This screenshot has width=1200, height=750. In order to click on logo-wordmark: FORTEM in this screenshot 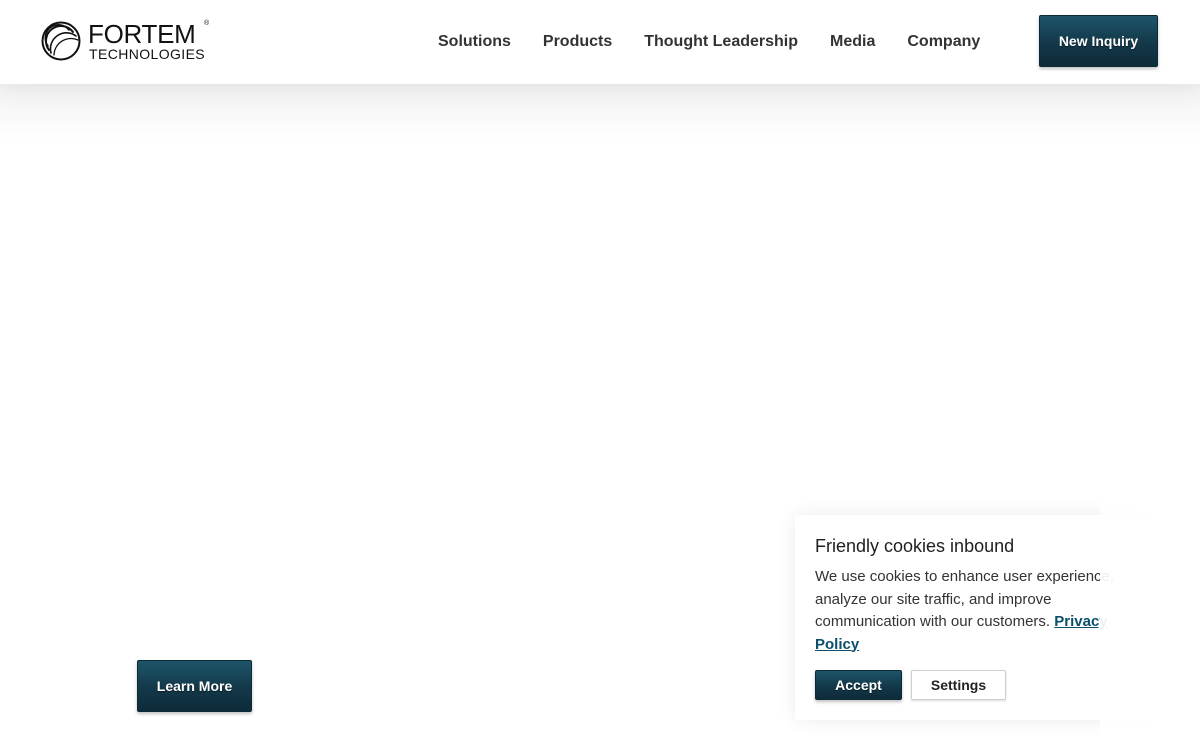, I will do `click(142, 34)`.